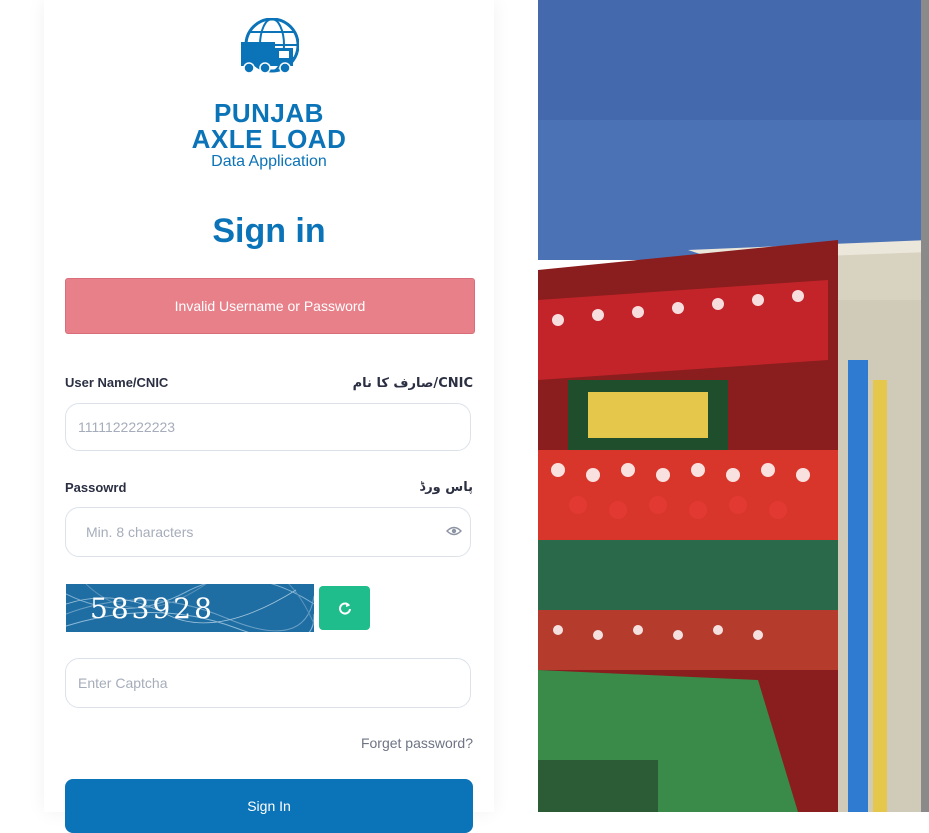 Image resolution: width=929 pixels, height=833 pixels. Describe the element at coordinates (152, 608) in the screenshot. I see `captcha-code: 583928` at that location.